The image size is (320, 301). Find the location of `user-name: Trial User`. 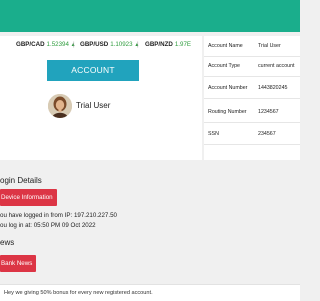

user-name: Trial User is located at coordinates (93, 105).